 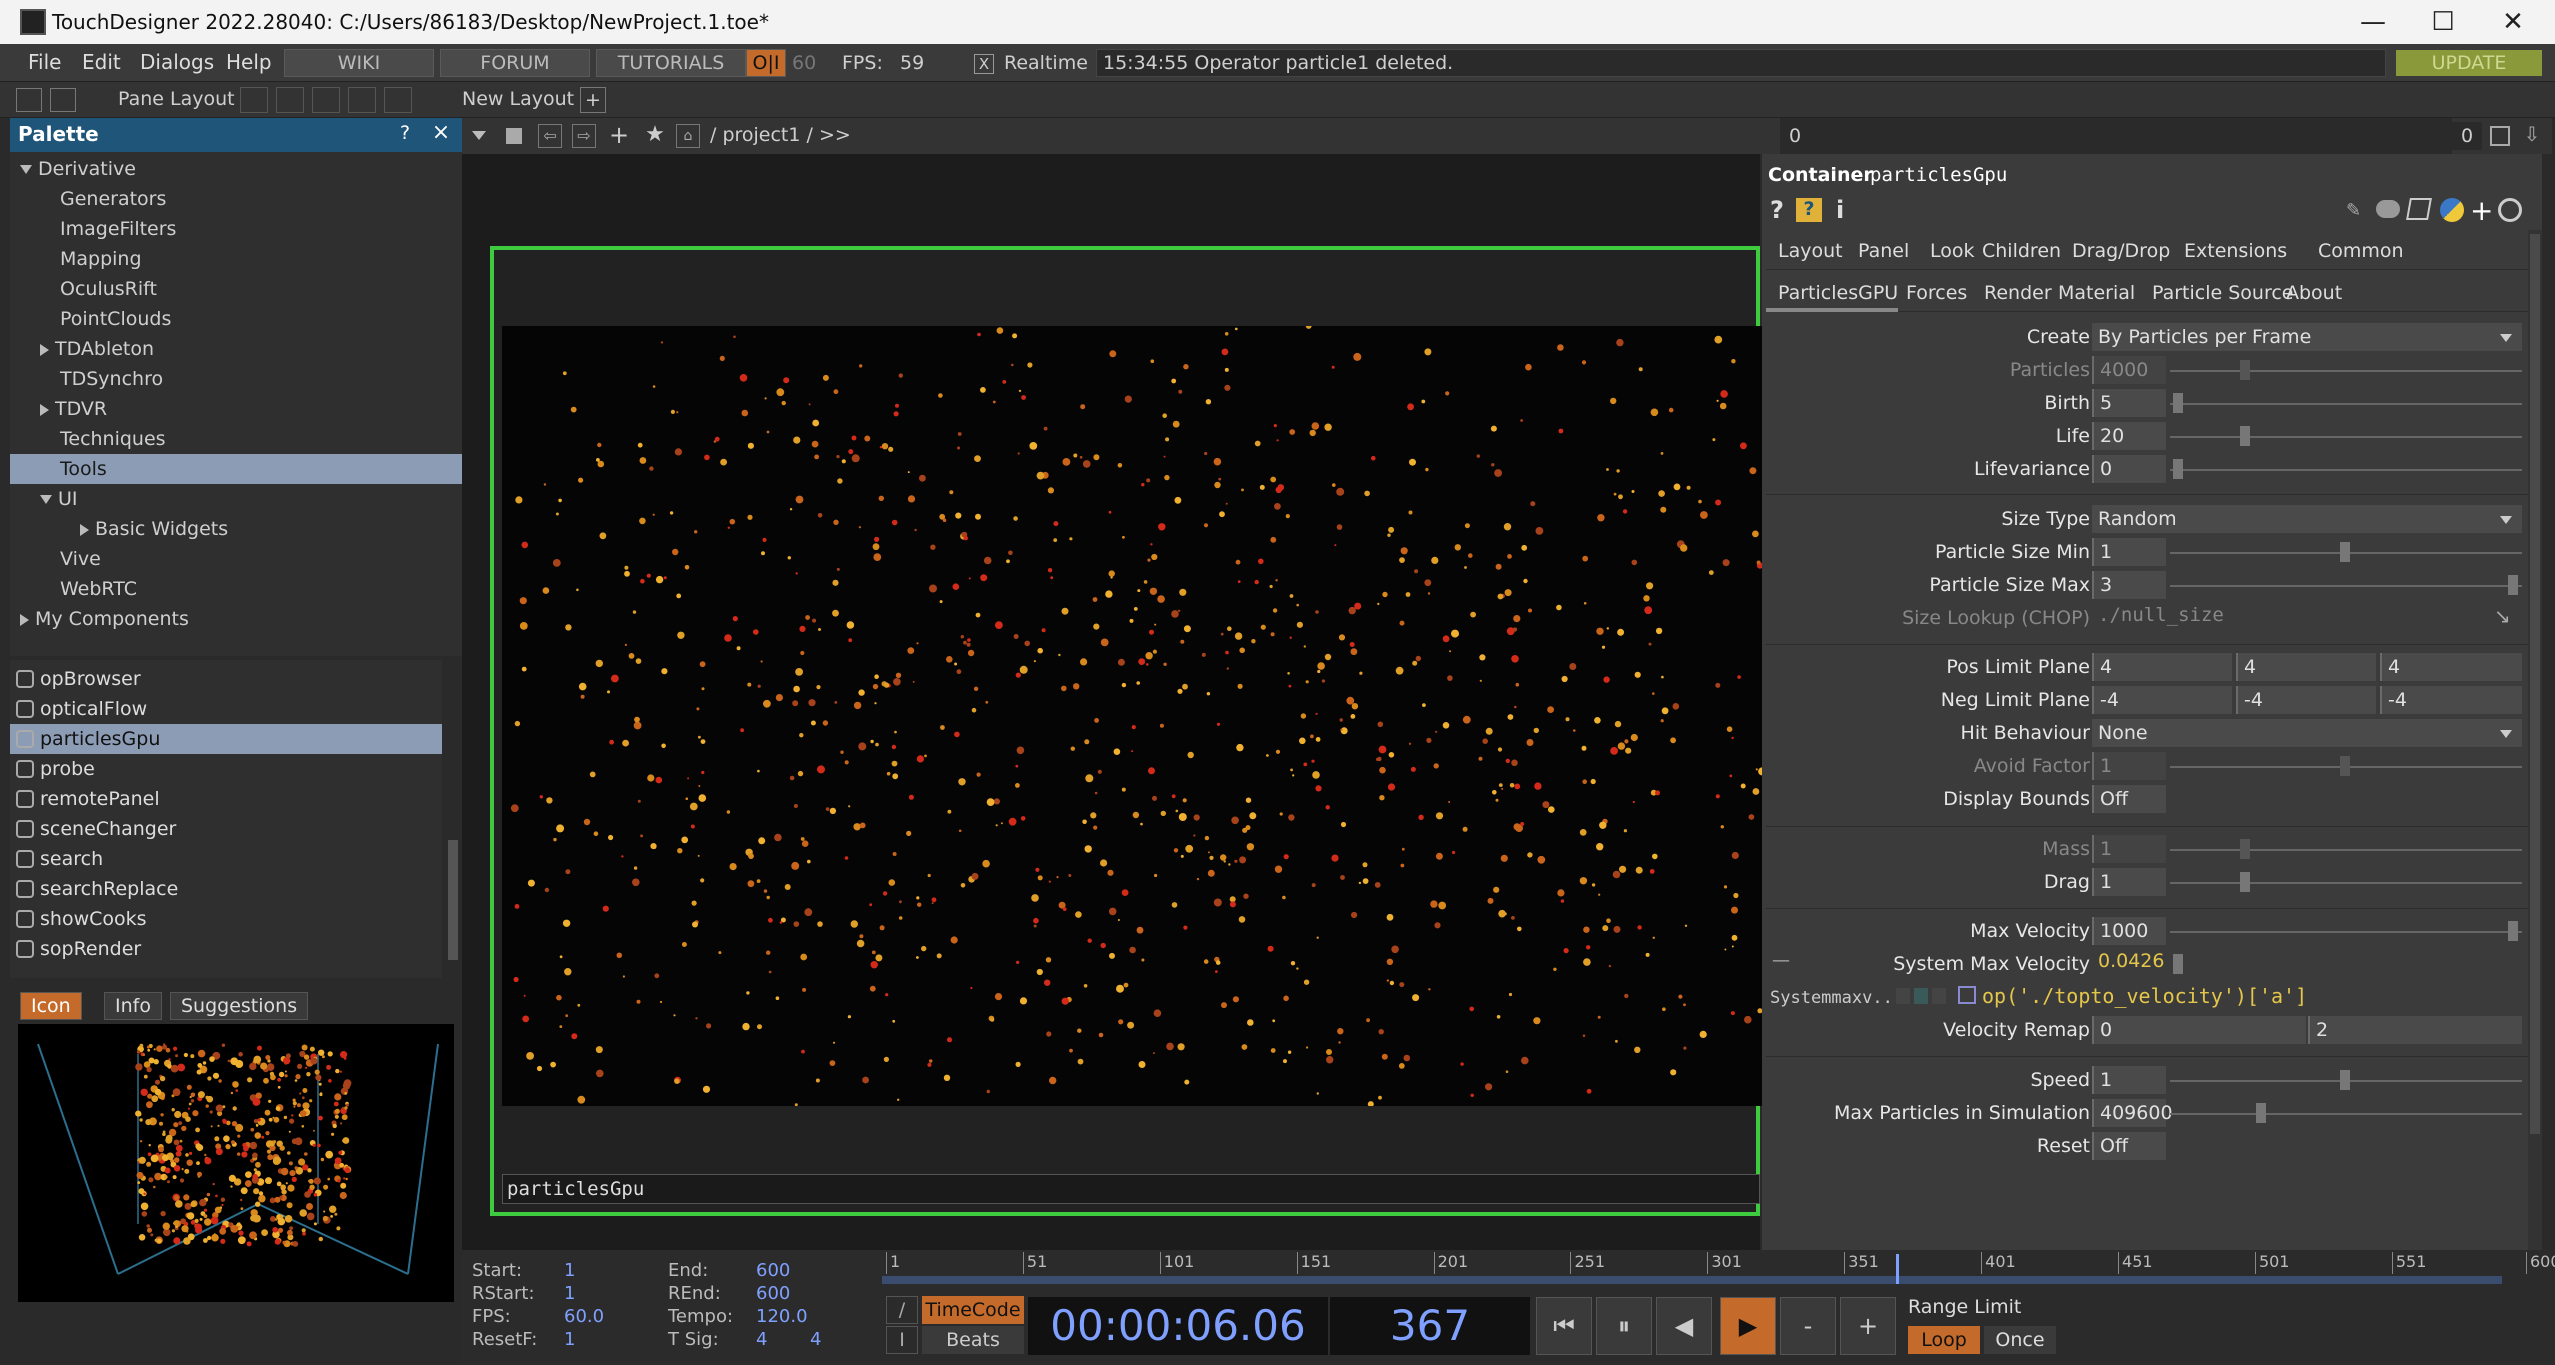 I want to click on menu-dialogs: Dialogs, so click(x=177, y=62).